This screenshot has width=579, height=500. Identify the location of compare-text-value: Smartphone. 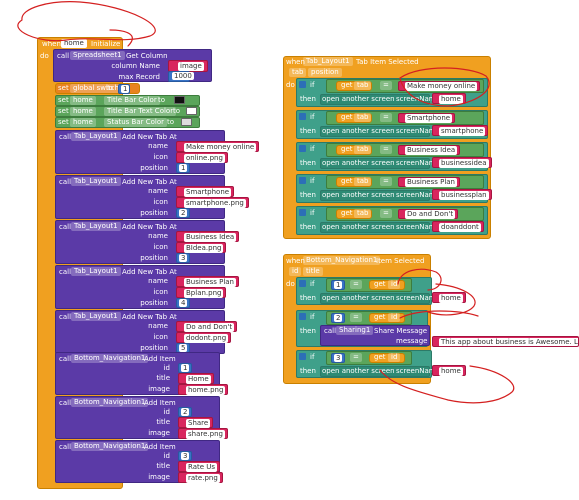
(429, 118).